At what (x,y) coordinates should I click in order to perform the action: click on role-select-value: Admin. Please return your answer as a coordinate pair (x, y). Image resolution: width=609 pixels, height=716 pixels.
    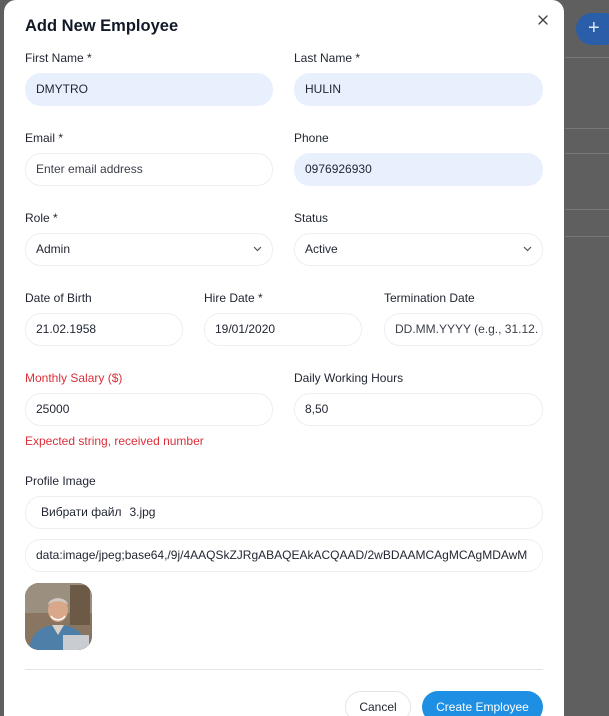
    Looking at the image, I should click on (53, 249).